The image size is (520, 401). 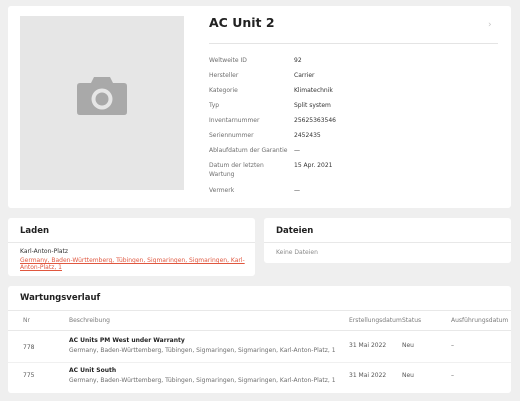 I want to click on detail-value: Split system, so click(x=312, y=105).